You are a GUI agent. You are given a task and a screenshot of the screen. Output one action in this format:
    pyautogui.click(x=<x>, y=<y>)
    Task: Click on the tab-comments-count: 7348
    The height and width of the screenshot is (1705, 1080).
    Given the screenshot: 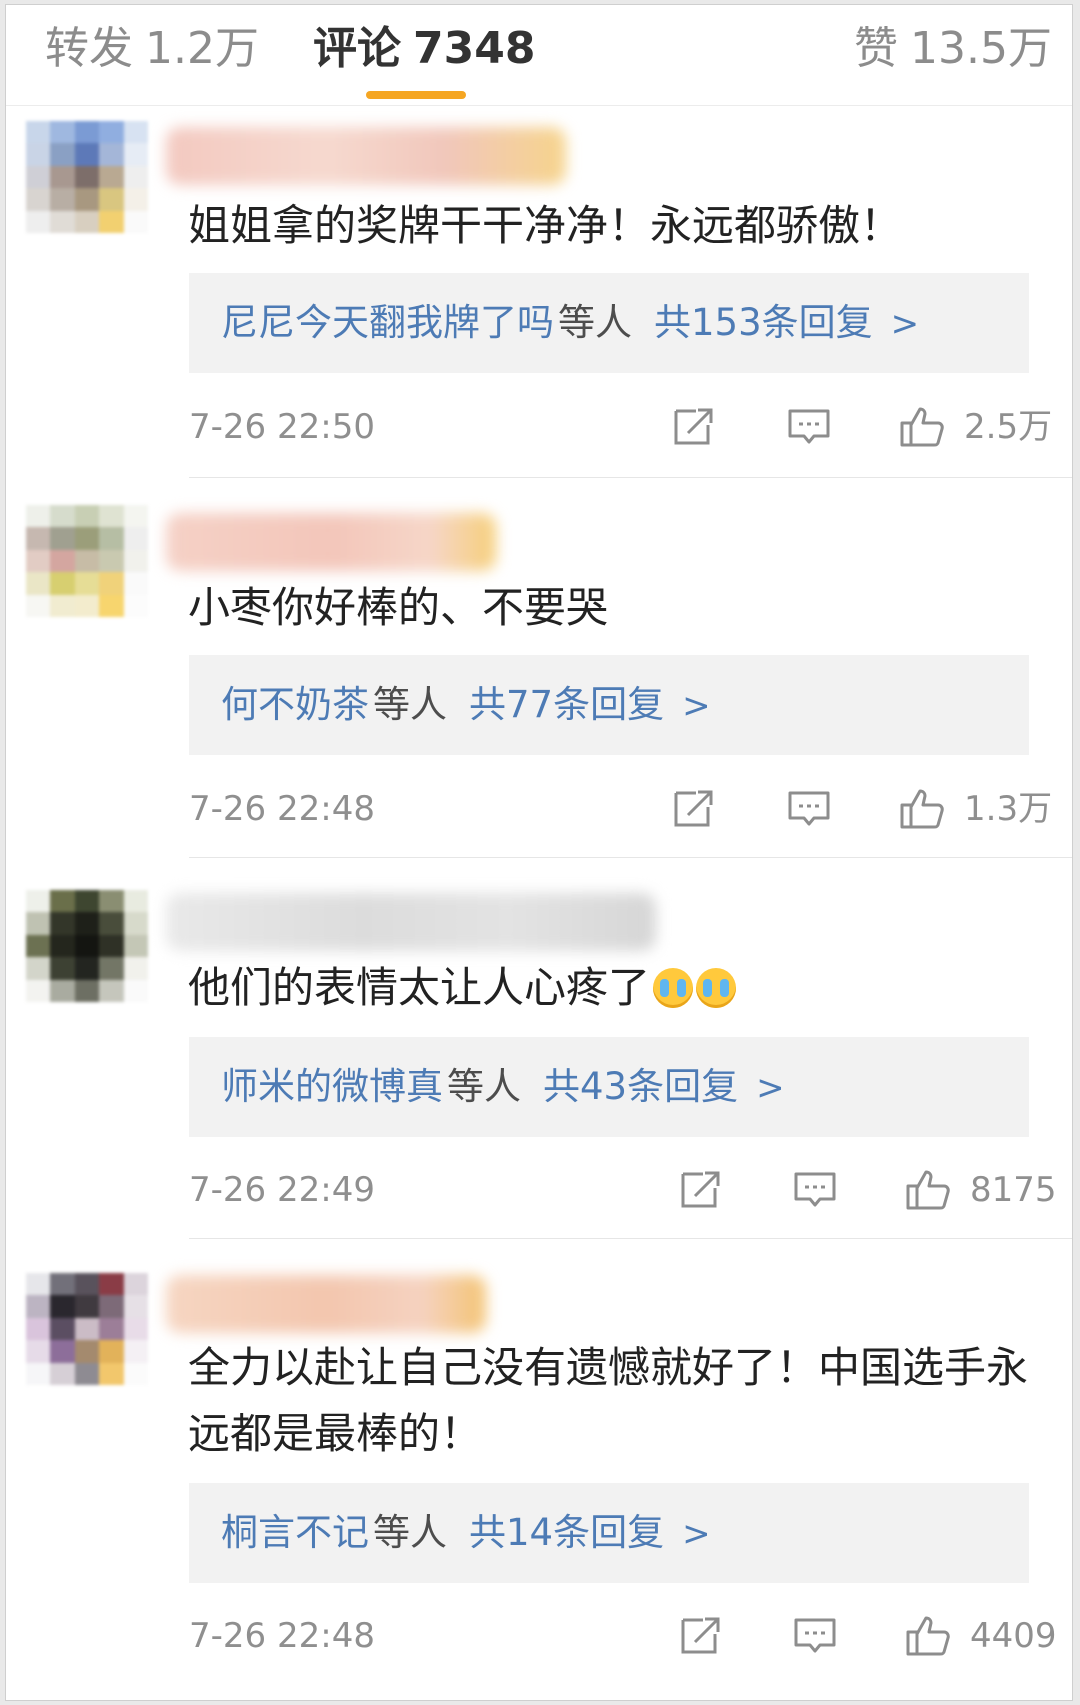 What is the action you would take?
    pyautogui.click(x=474, y=48)
    